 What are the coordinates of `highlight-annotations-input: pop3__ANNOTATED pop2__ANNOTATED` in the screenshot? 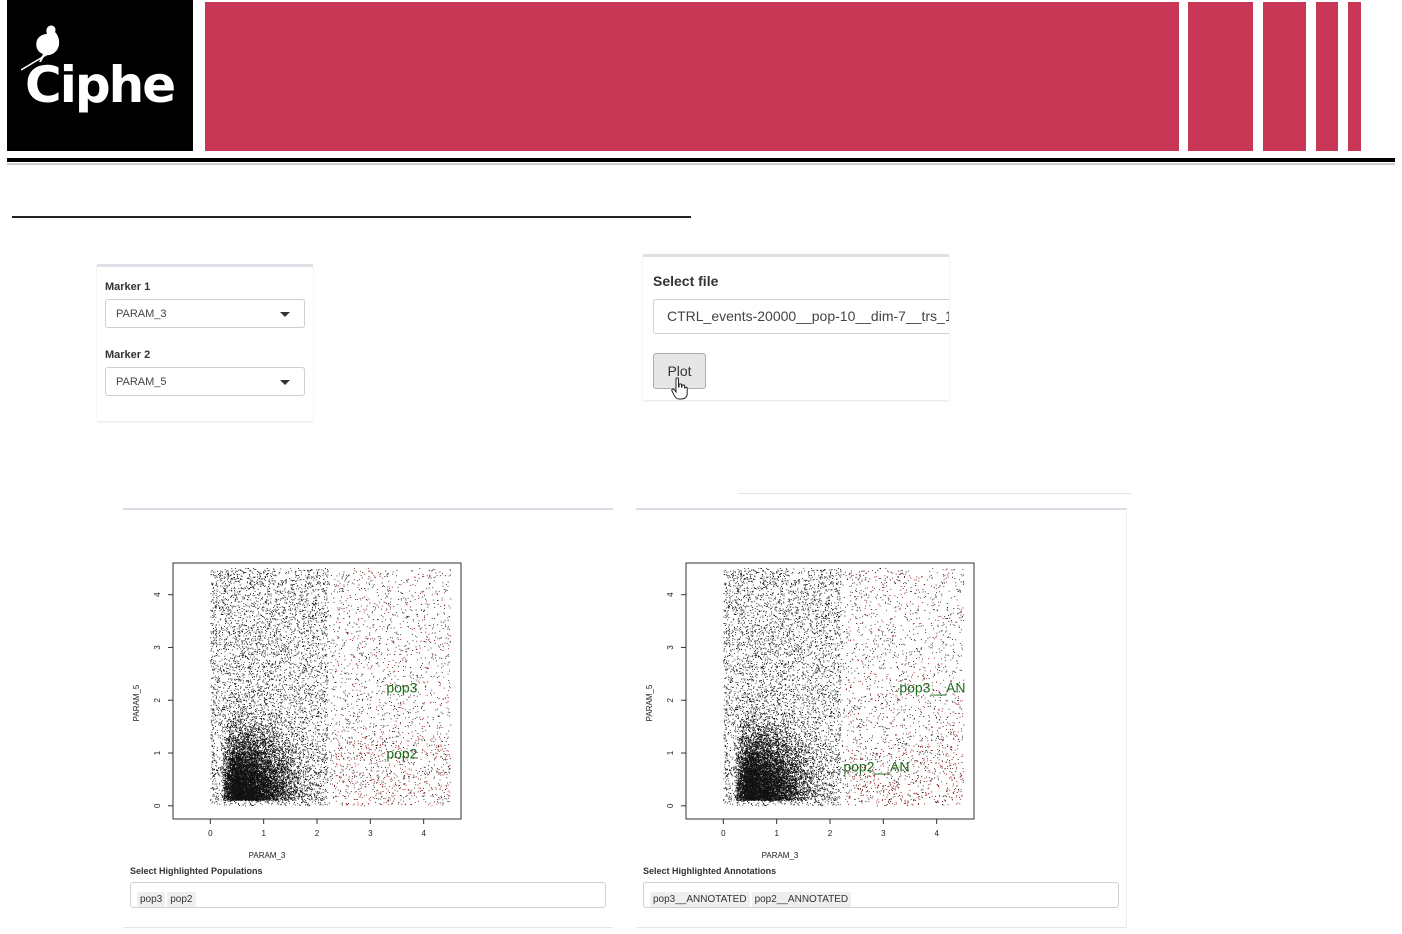 It's located at (881, 895).